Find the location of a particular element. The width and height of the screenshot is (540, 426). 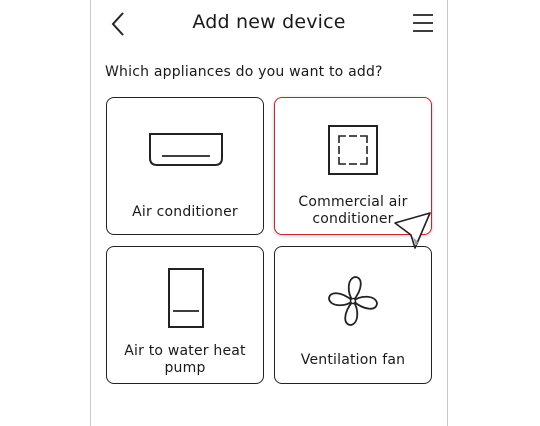

app-header: Add new device is located at coordinates (269, 23).